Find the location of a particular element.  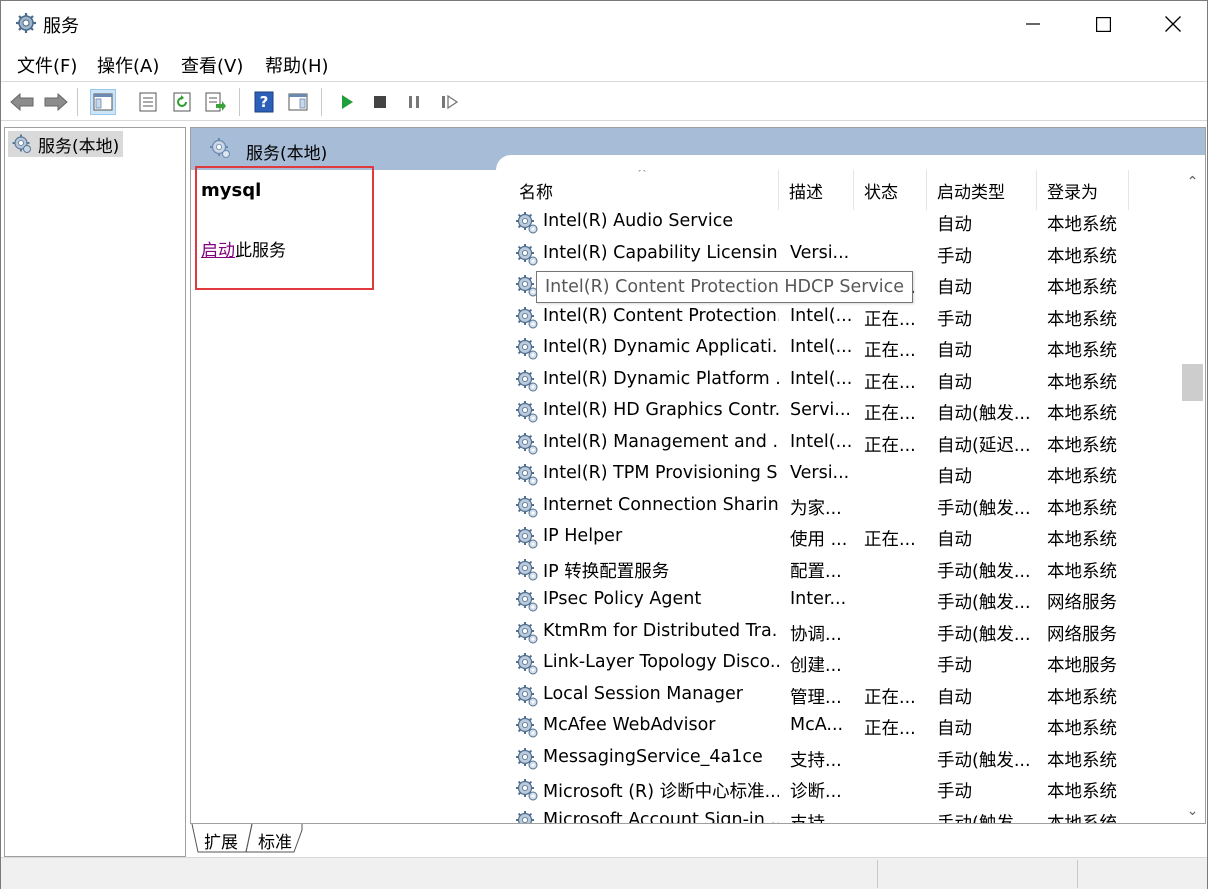

service-row: IP Helper 使用 ... 正在... 自动 本地系统 is located at coordinates (844, 538).